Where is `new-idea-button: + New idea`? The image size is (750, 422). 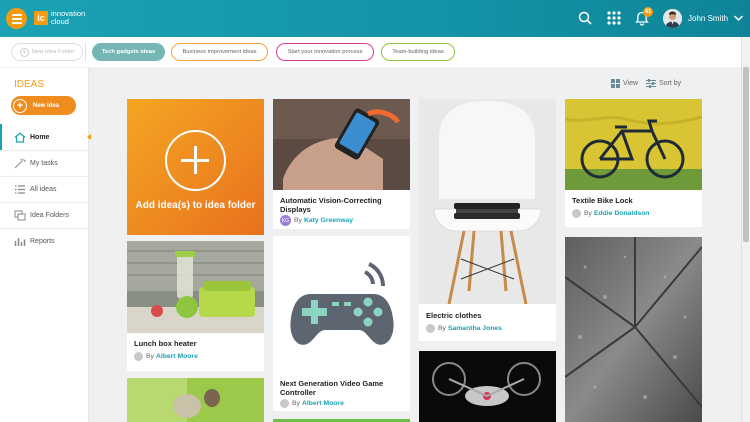
new-idea-button: + New idea is located at coordinates (43, 105).